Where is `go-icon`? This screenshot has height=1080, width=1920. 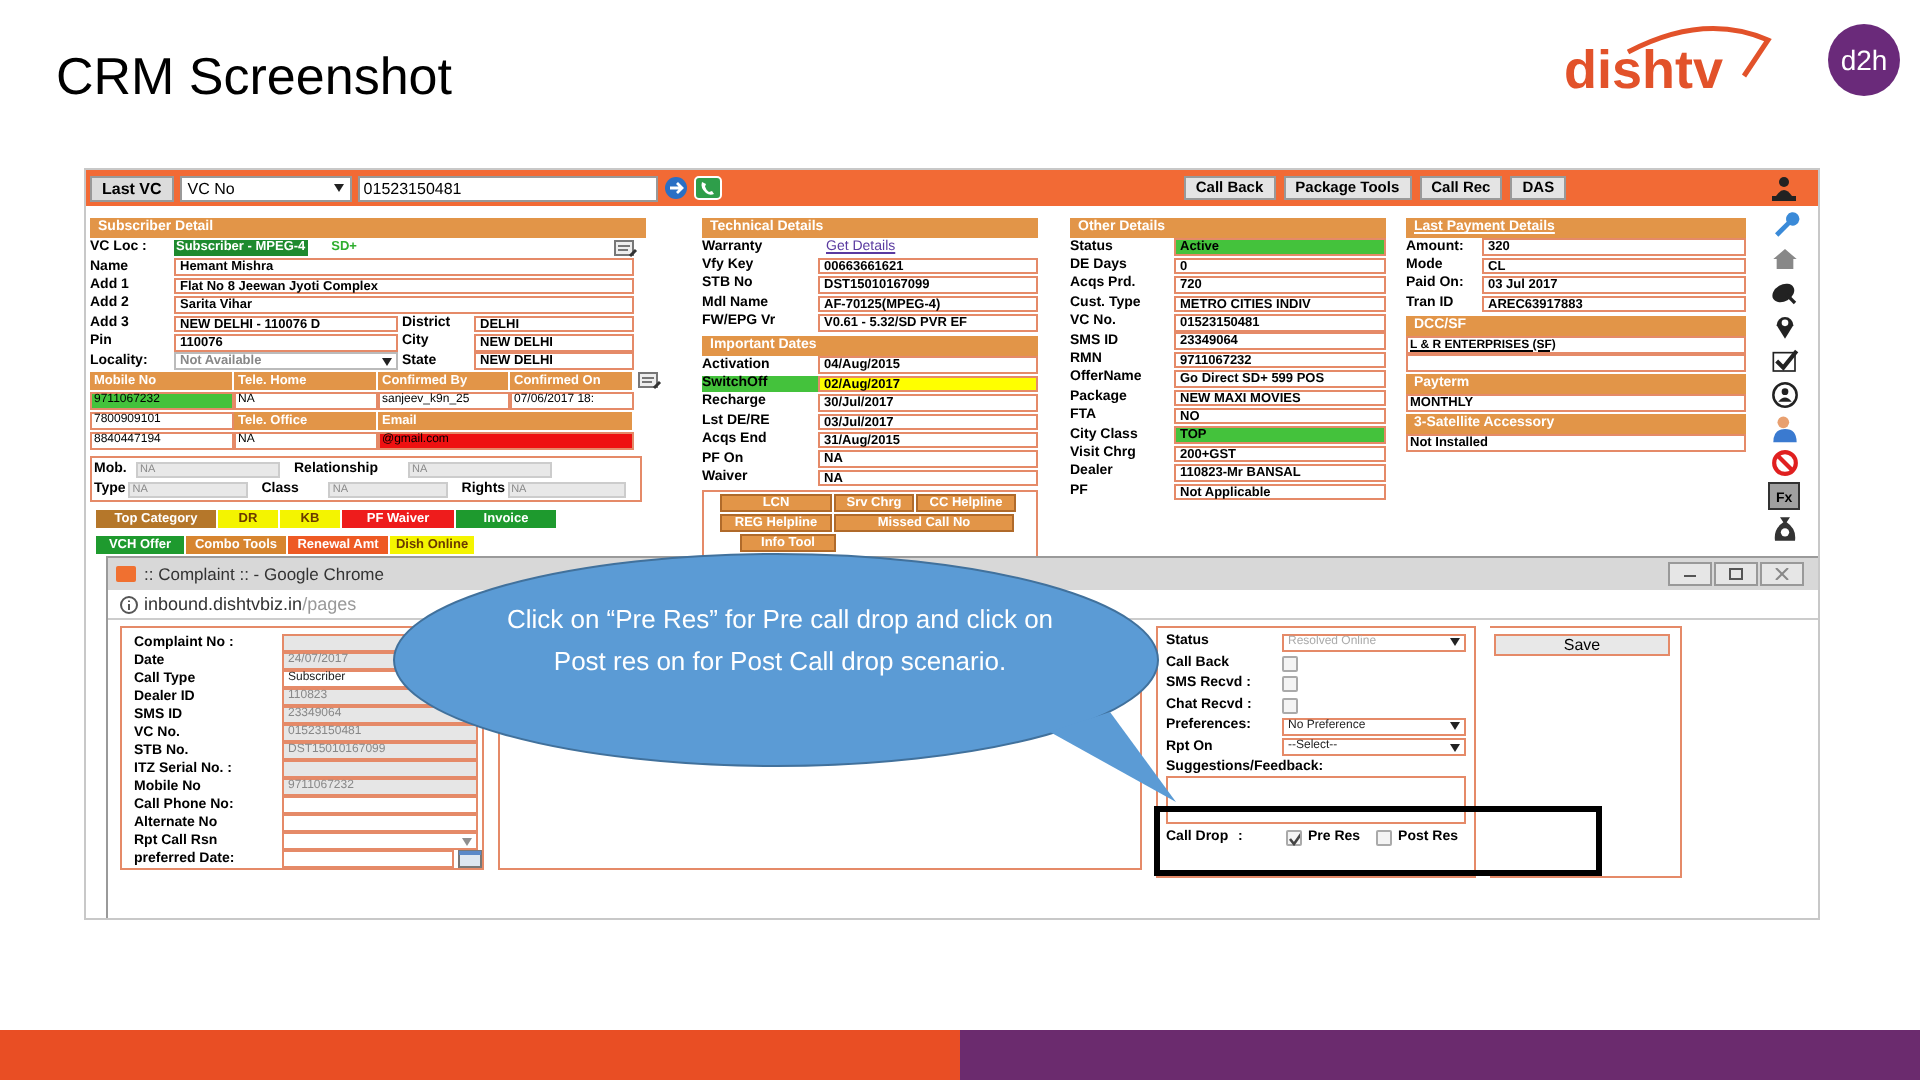 go-icon is located at coordinates (675, 188).